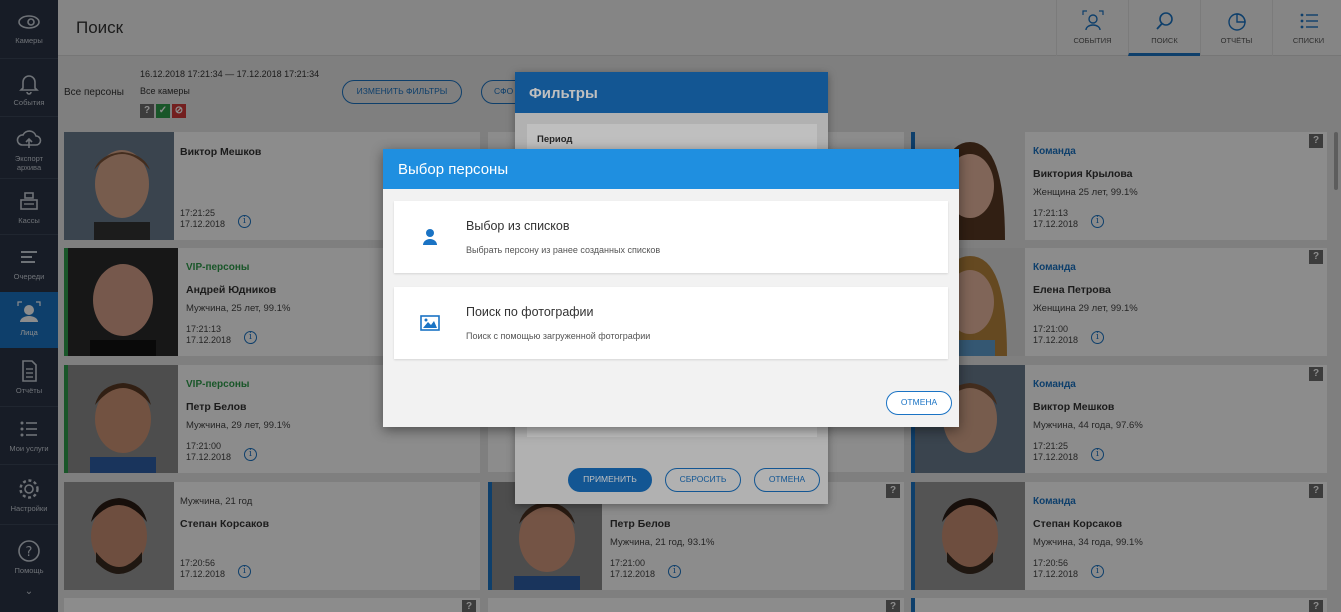  What do you see at coordinates (919, 403) in the screenshot?
I see `person-dialog-cancel-button: ОТМЕНА` at bounding box center [919, 403].